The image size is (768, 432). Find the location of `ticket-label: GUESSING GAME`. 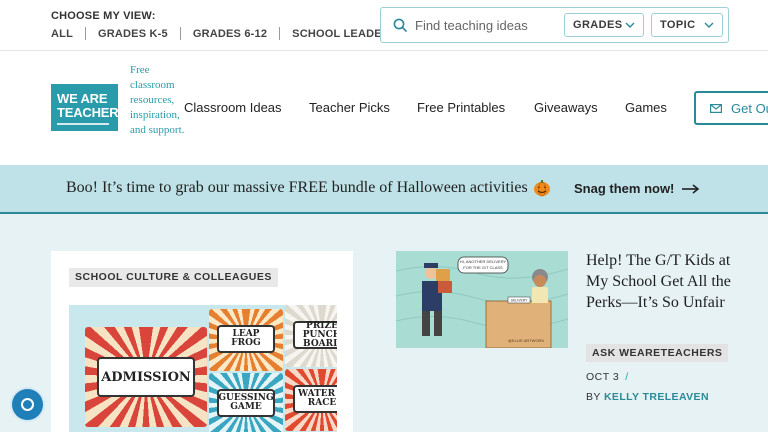

ticket-label: GUESSING GAME is located at coordinates (246, 403).